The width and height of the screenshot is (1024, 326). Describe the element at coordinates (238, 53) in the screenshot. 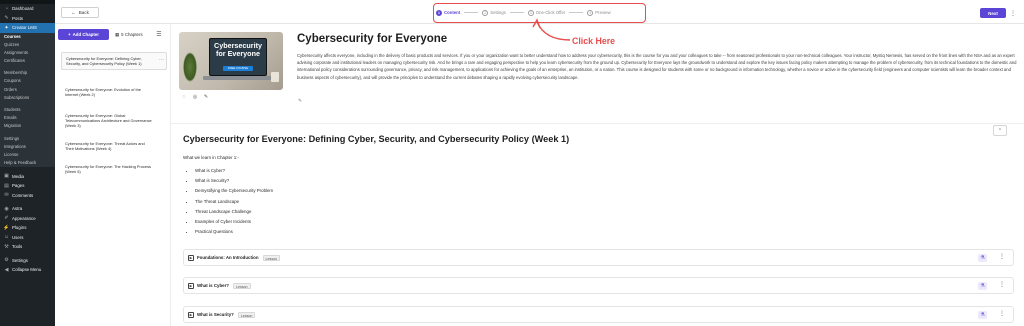

I see `thumbnail-text-line2: for Everyone` at that location.